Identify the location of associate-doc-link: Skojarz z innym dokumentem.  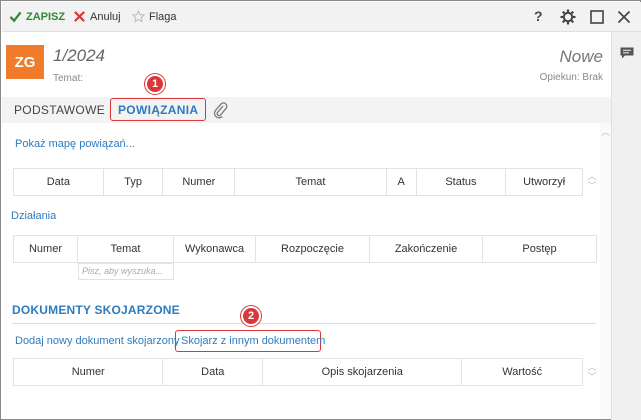
(253, 341).